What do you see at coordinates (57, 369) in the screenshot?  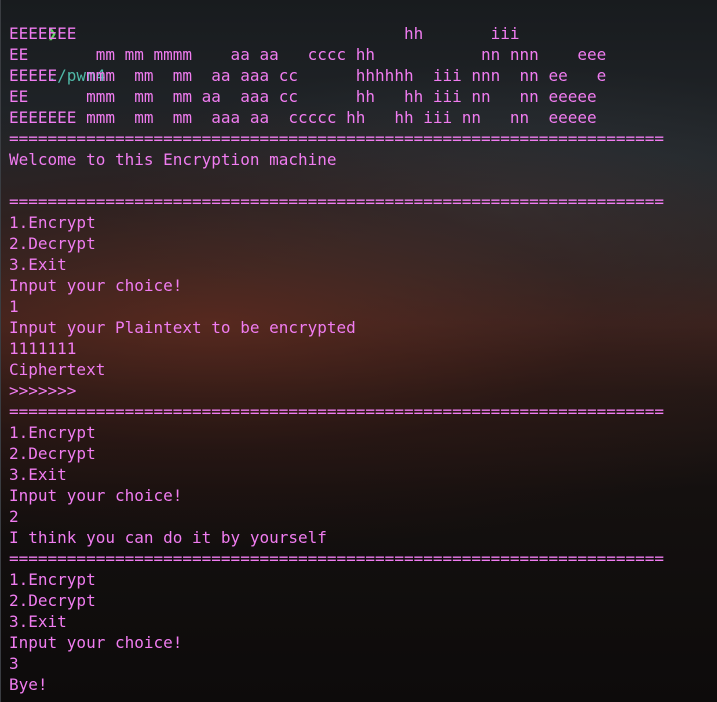 I see `output-line: Ciphertext` at bounding box center [57, 369].